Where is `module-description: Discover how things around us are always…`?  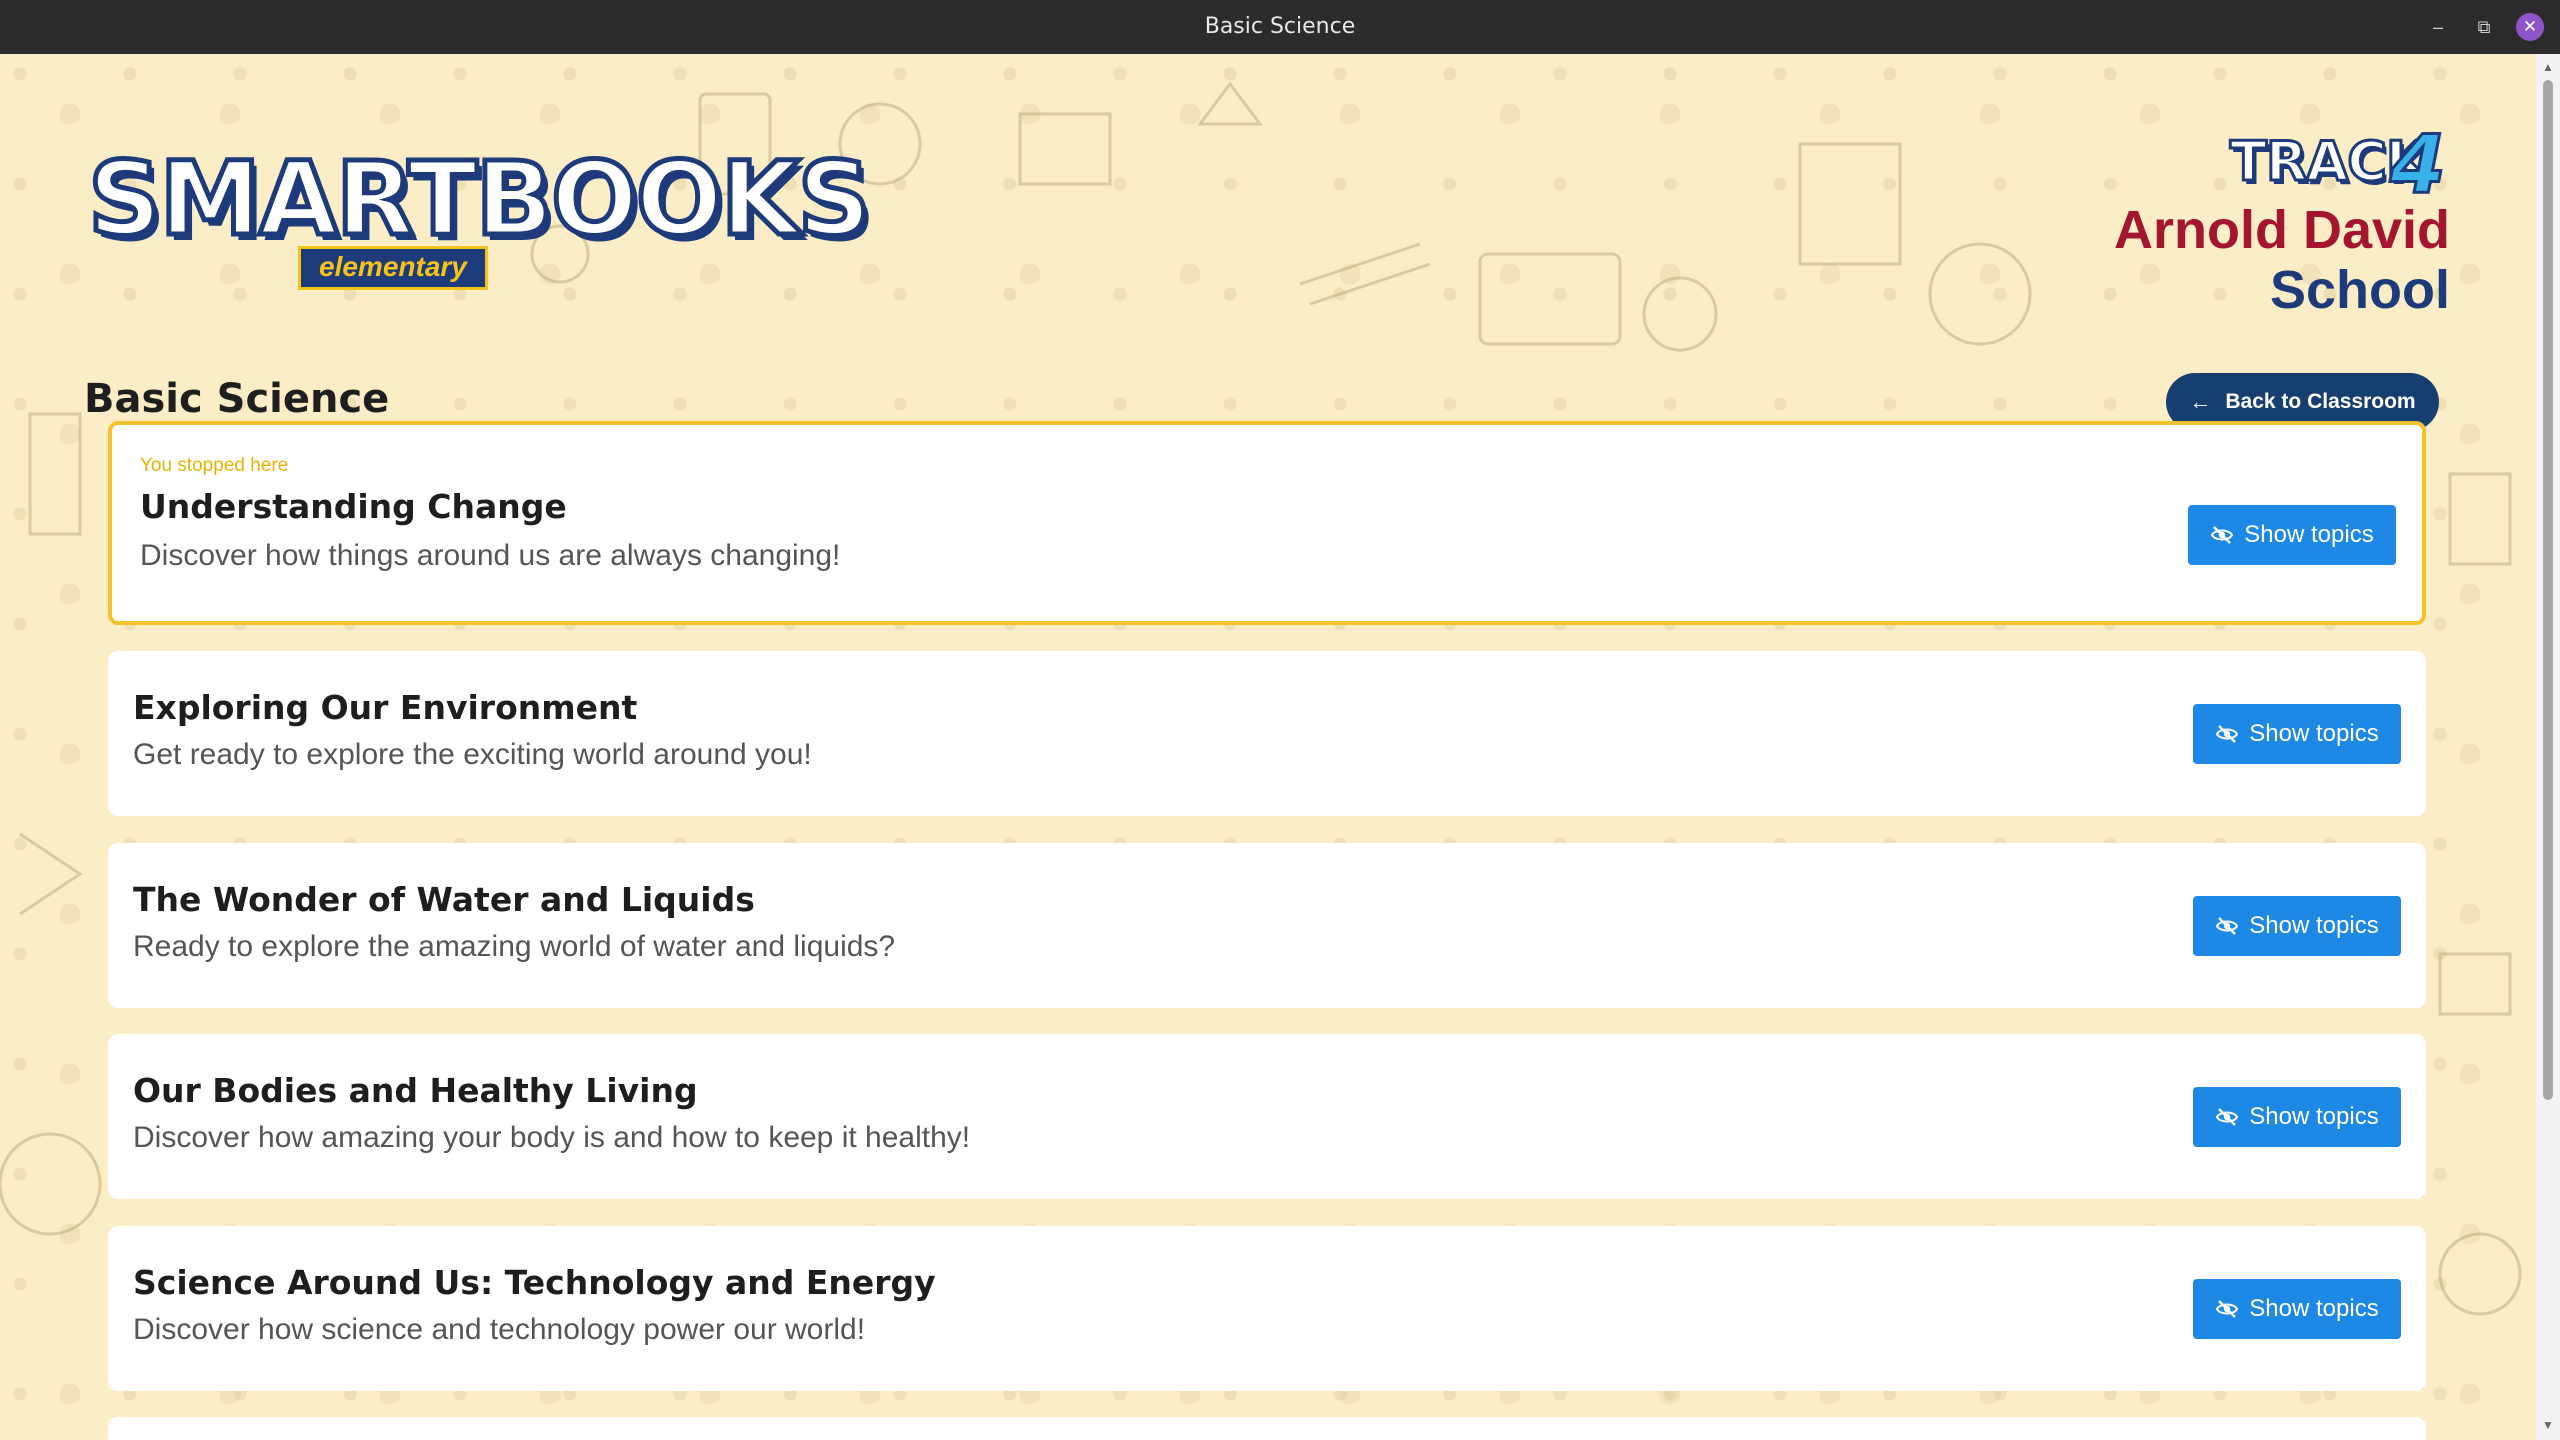
module-description: Discover how things around us are always… is located at coordinates (490, 555).